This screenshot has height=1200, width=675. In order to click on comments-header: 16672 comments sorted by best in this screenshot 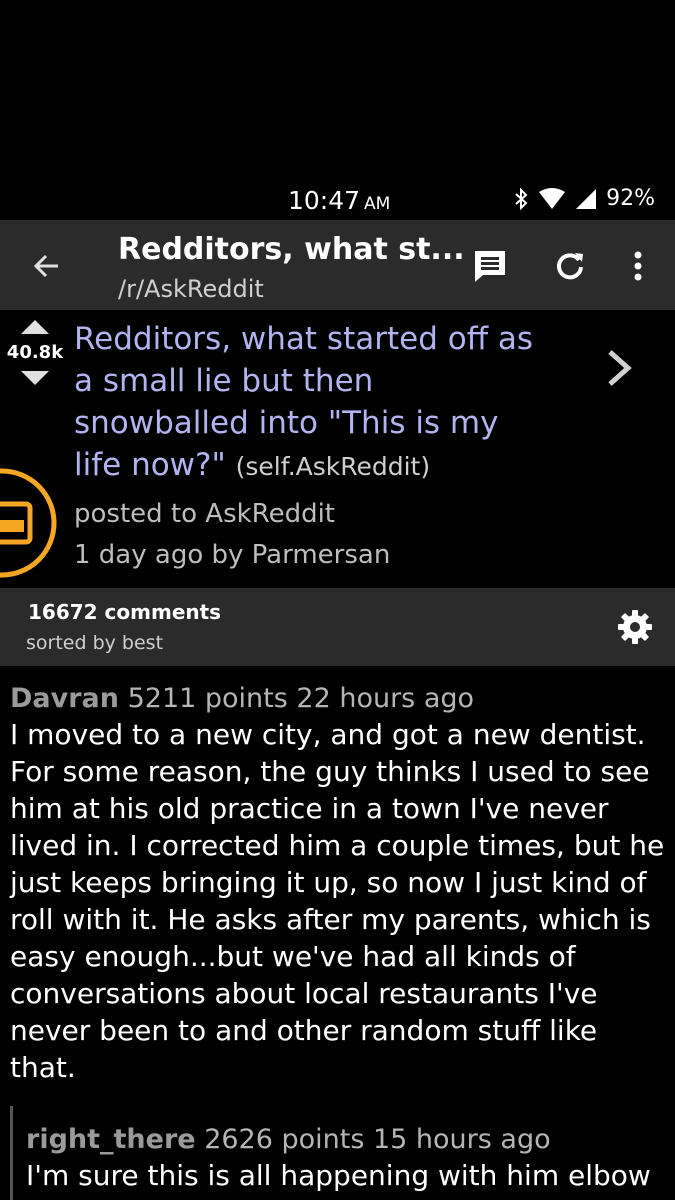, I will do `click(337, 627)`.